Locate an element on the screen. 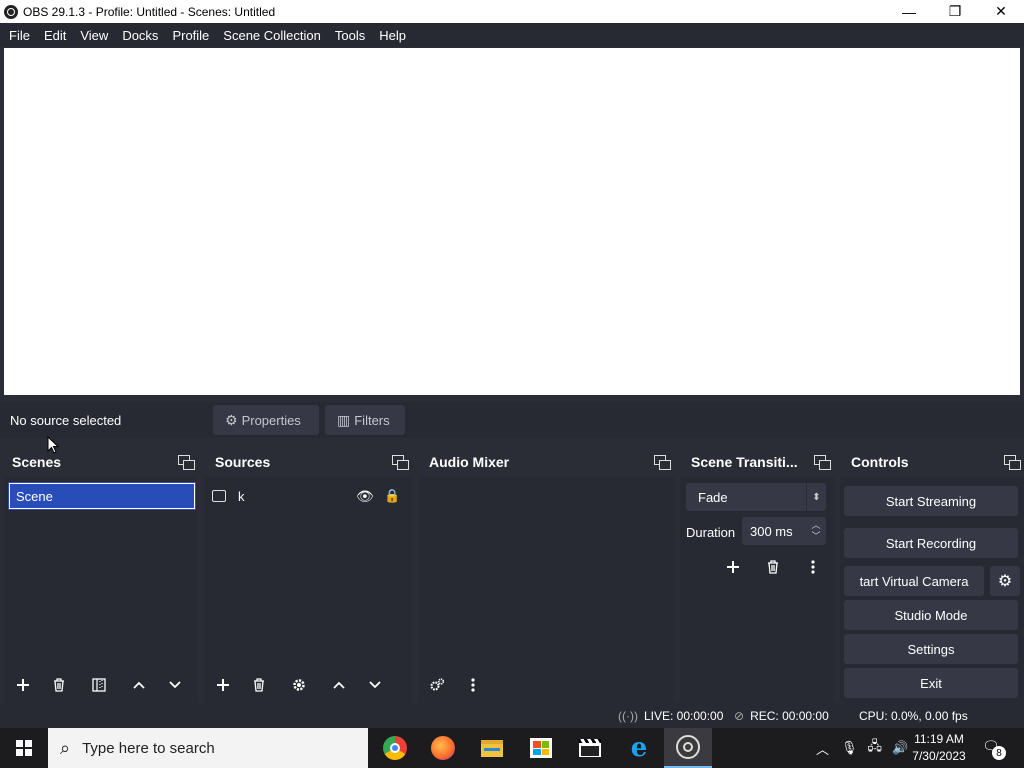  live-status: ((·)) LIVE: 00:00:00 is located at coordinates (670, 716).